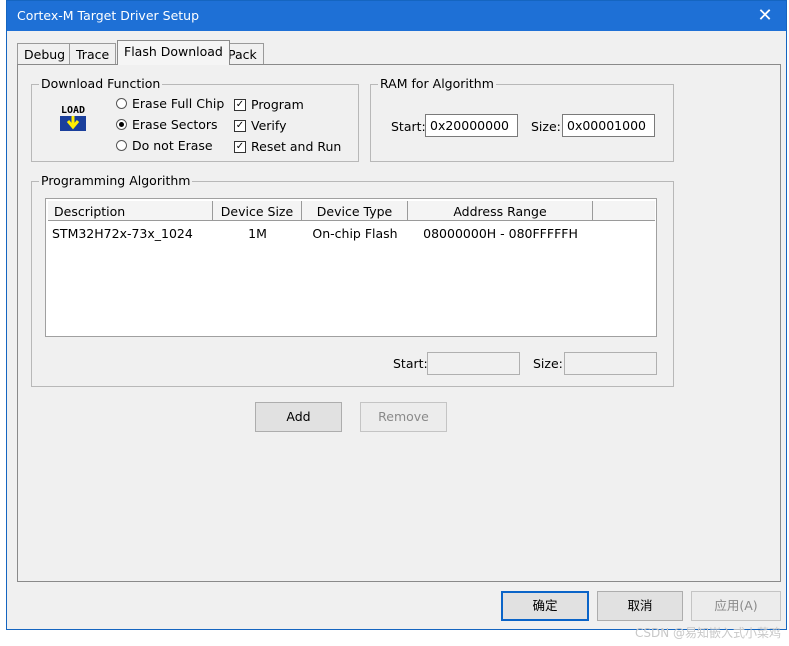 The width and height of the screenshot is (789, 646). What do you see at coordinates (624, 211) in the screenshot?
I see `column-filler` at bounding box center [624, 211].